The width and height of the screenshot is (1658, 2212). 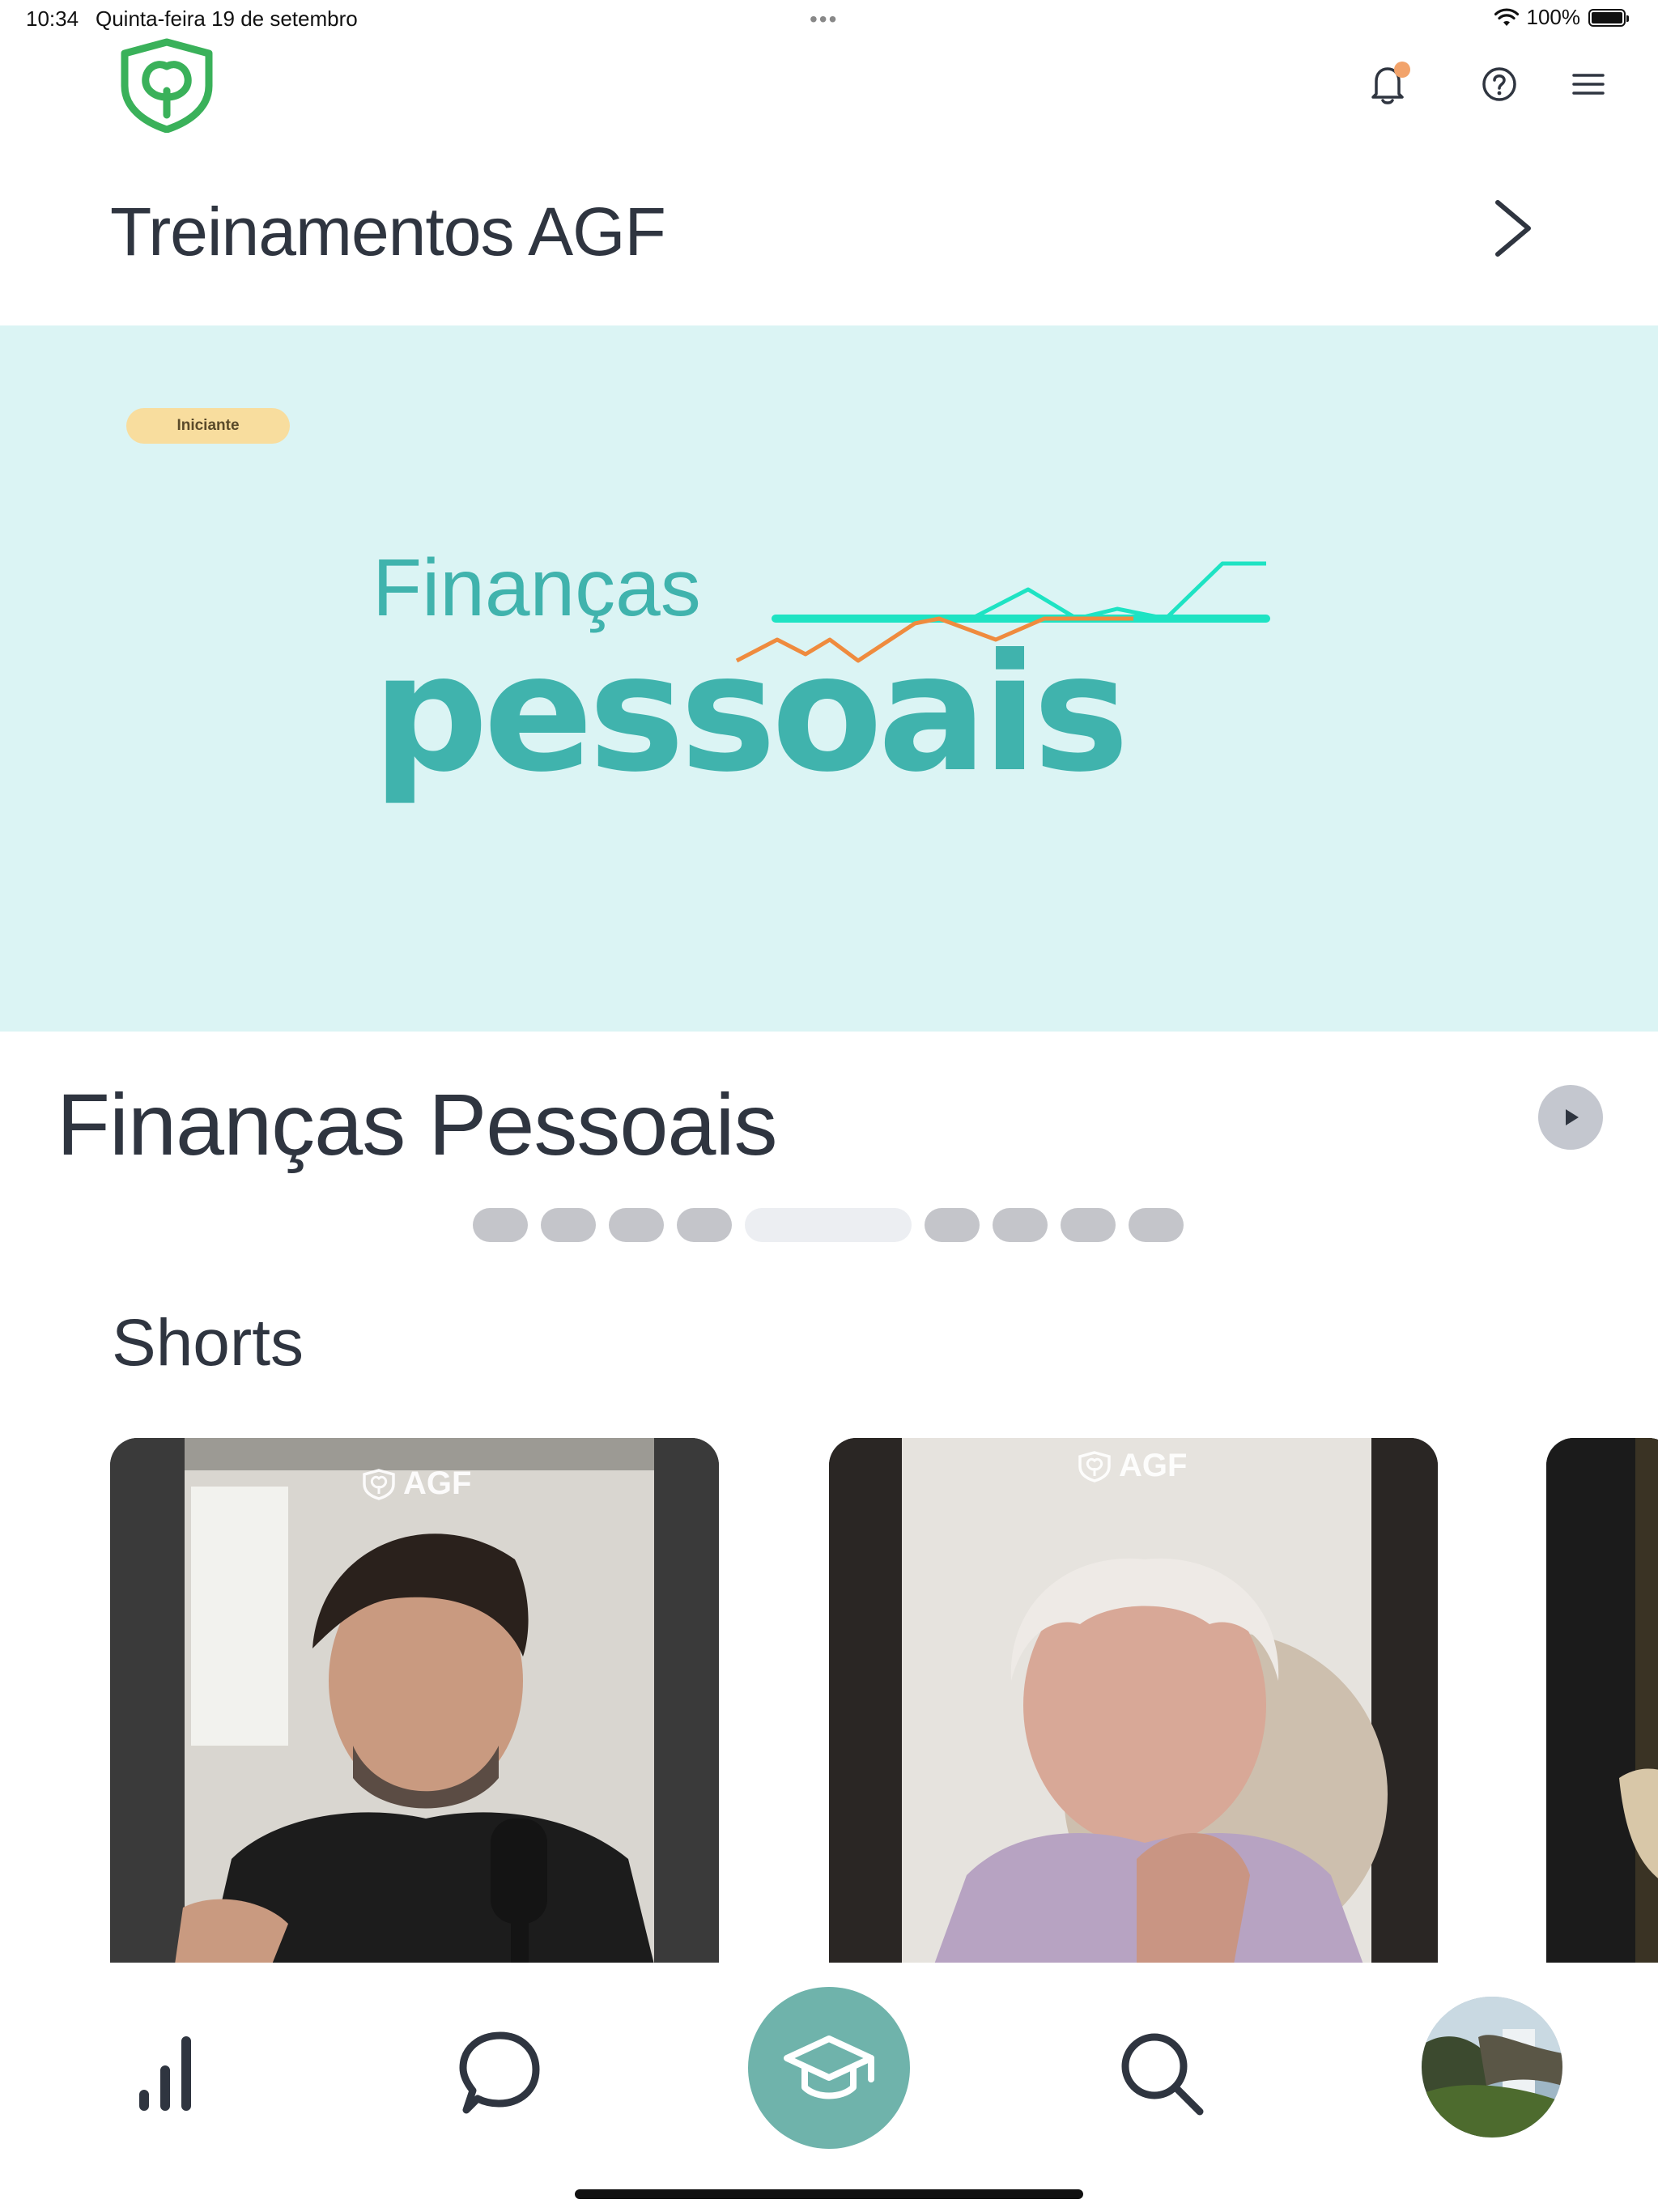 What do you see at coordinates (748, 714) in the screenshot?
I see `banner-word-2: pessoais` at bounding box center [748, 714].